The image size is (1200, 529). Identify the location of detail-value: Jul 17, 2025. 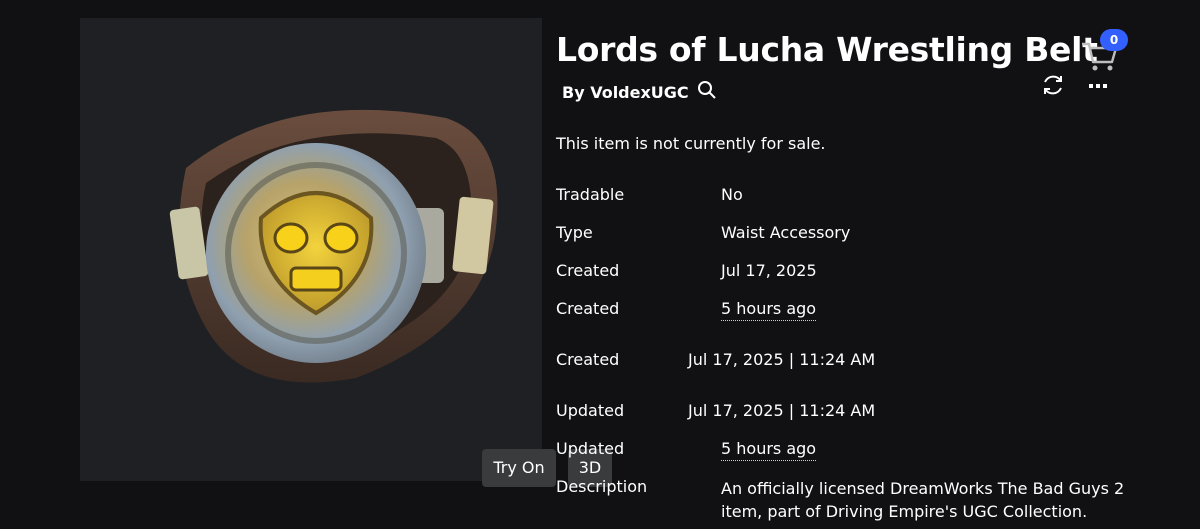
(769, 270).